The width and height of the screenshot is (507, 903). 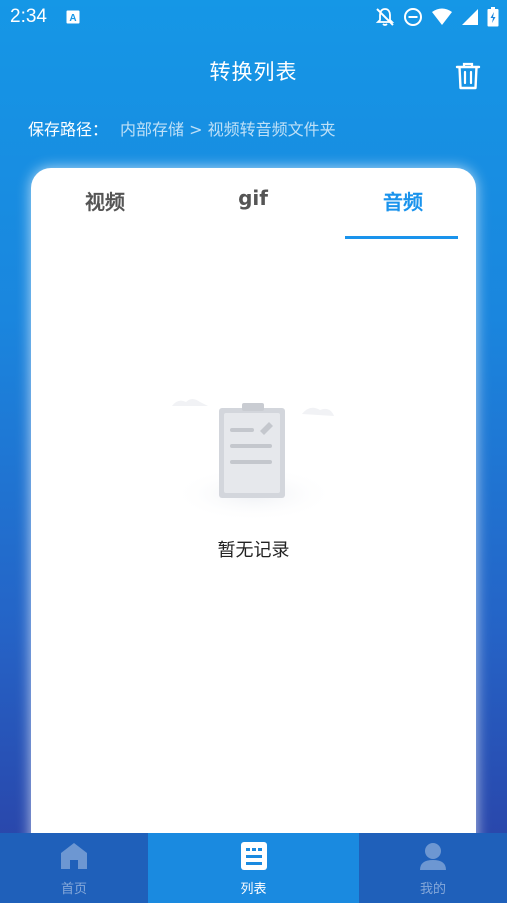 I want to click on trash-icon, so click(x=468, y=76).